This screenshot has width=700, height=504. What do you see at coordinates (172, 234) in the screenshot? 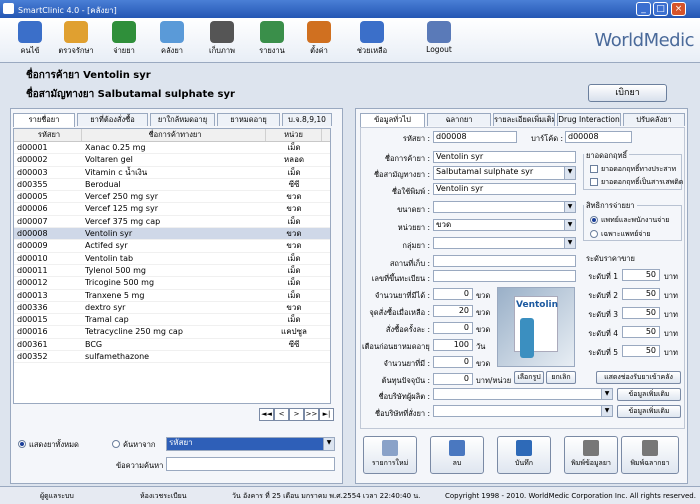
I see `table-row: d00008 Ventolin syr ขวด` at bounding box center [172, 234].